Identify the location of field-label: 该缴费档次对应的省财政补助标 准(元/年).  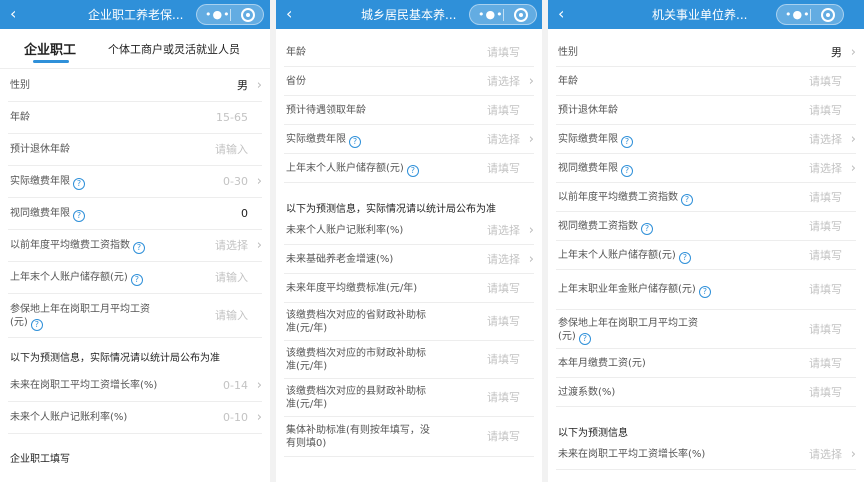
(356, 322).